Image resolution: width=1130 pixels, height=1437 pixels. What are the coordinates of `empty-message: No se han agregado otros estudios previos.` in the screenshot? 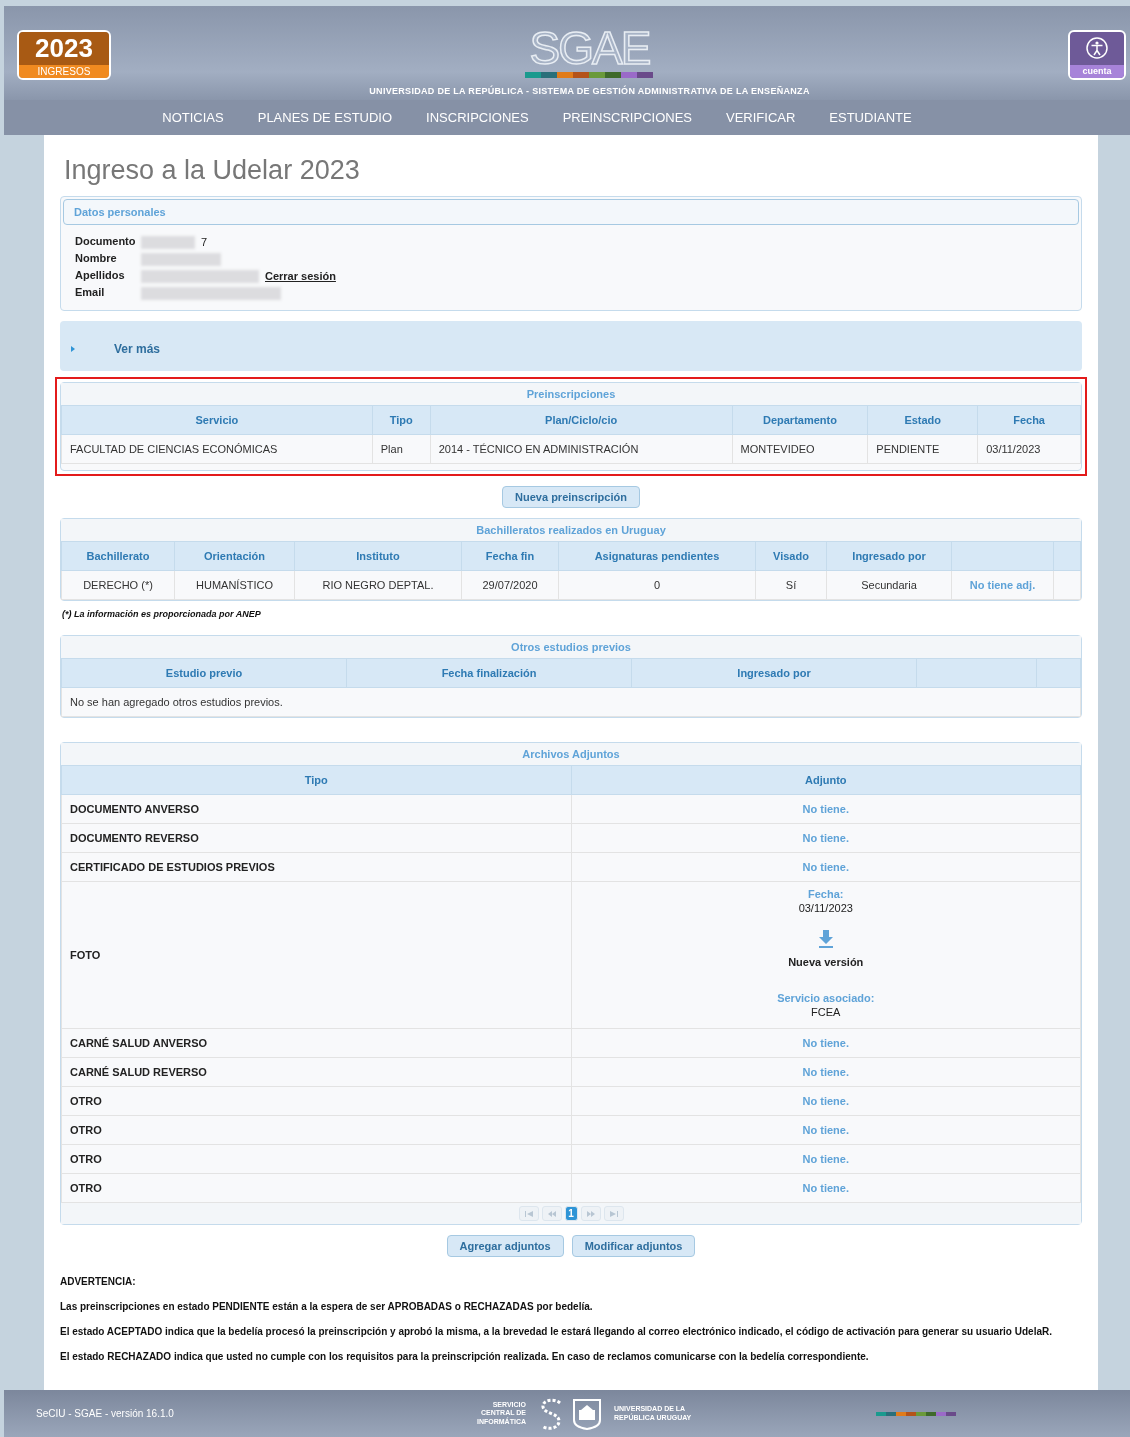 It's located at (571, 702).